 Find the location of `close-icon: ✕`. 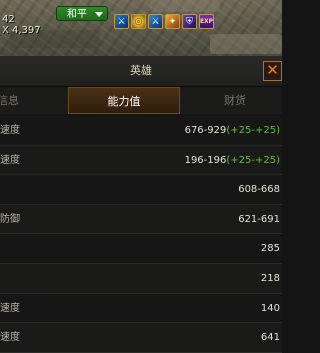

close-icon: ✕ is located at coordinates (272, 70).